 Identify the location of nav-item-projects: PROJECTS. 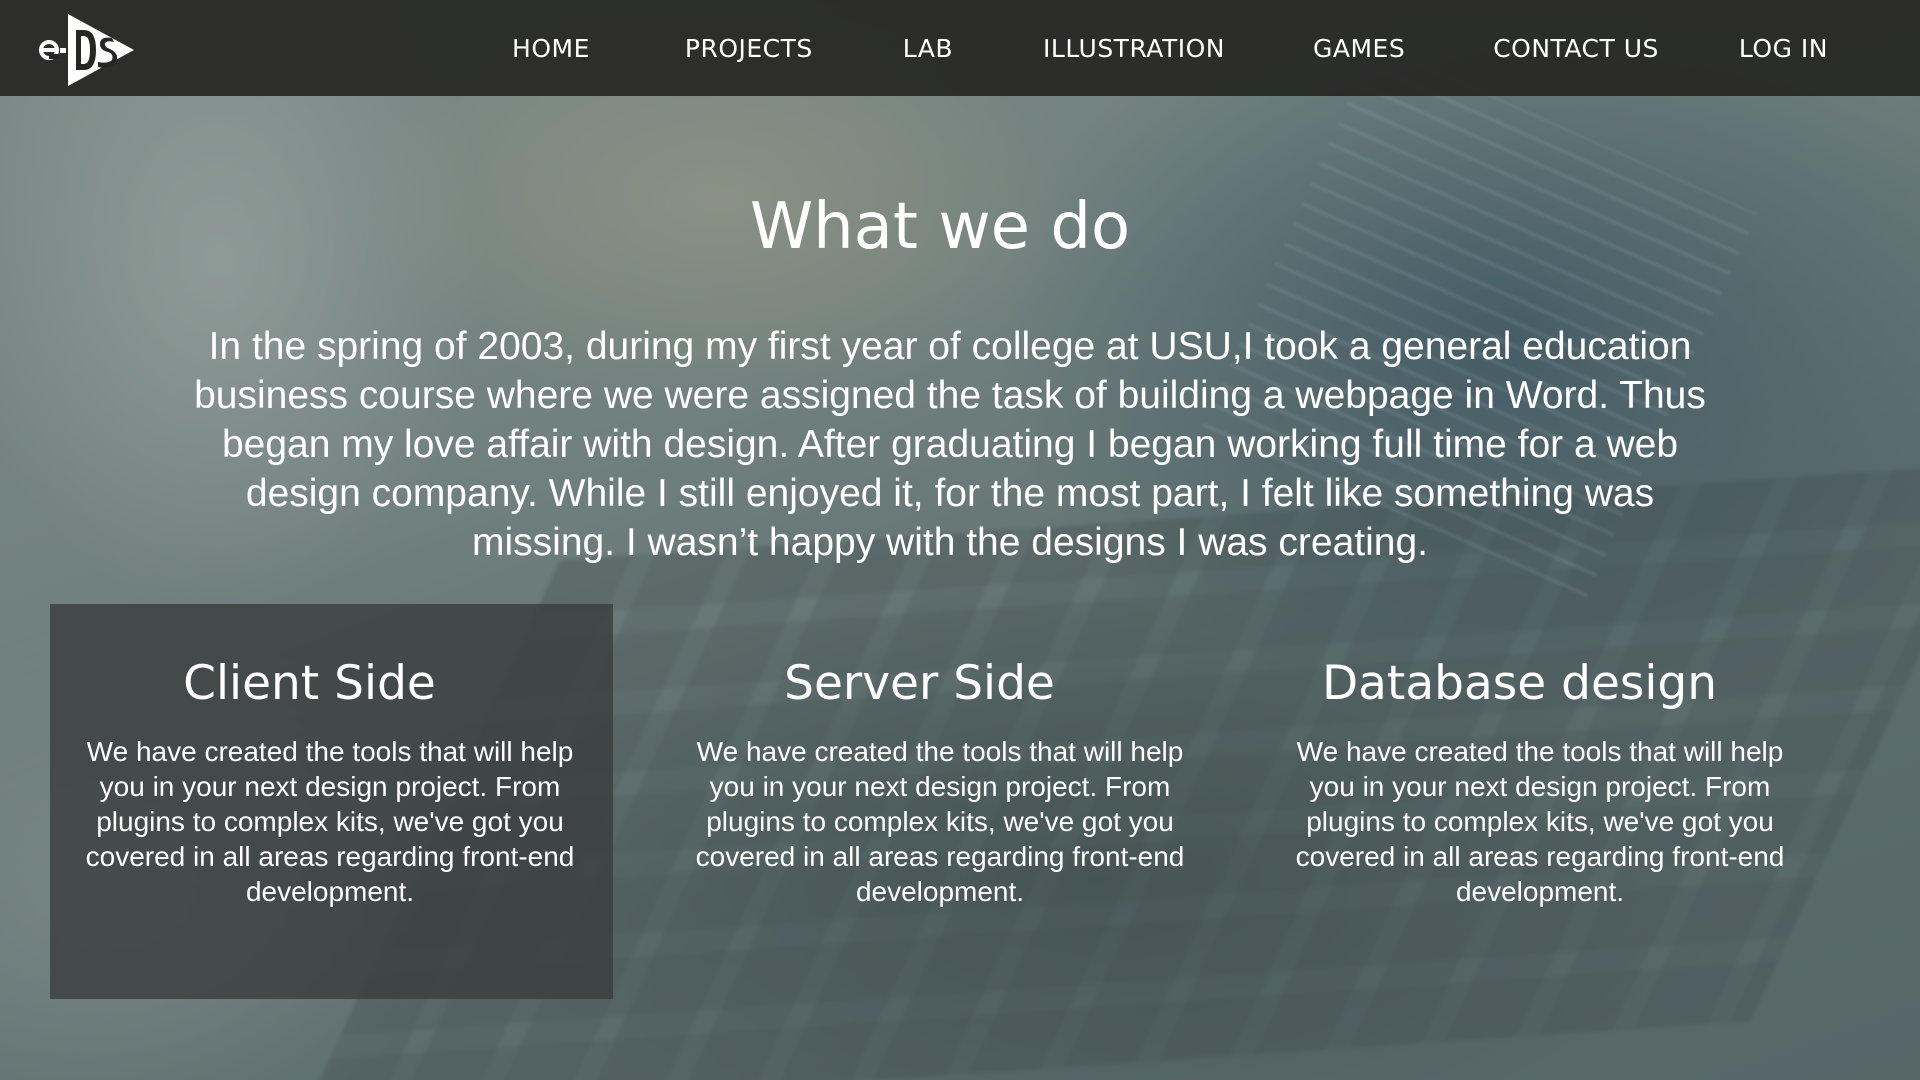
(749, 48).